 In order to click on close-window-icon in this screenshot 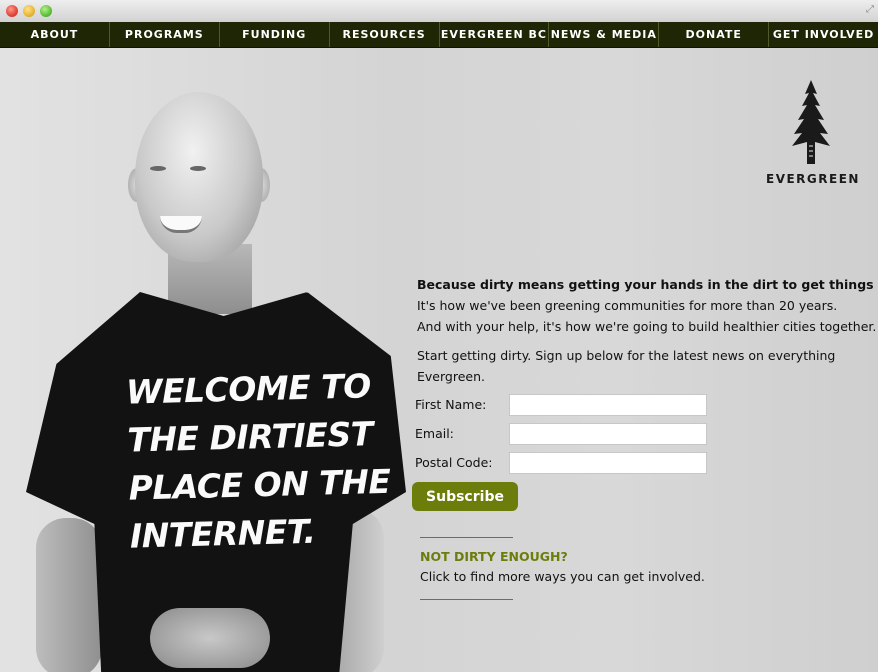, I will do `click(12, 11)`.